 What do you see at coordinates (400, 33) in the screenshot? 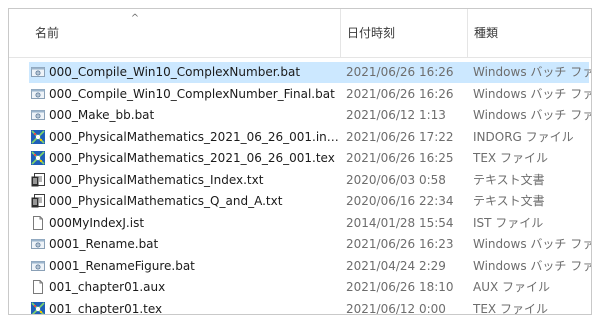
I see `column-header-date: 日付時刻` at bounding box center [400, 33].